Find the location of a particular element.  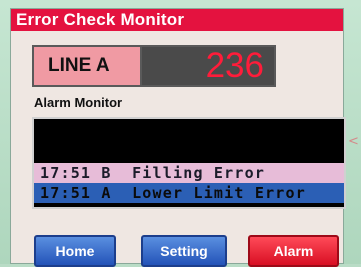

window-title: Error Check Monitor is located at coordinates (177, 20).